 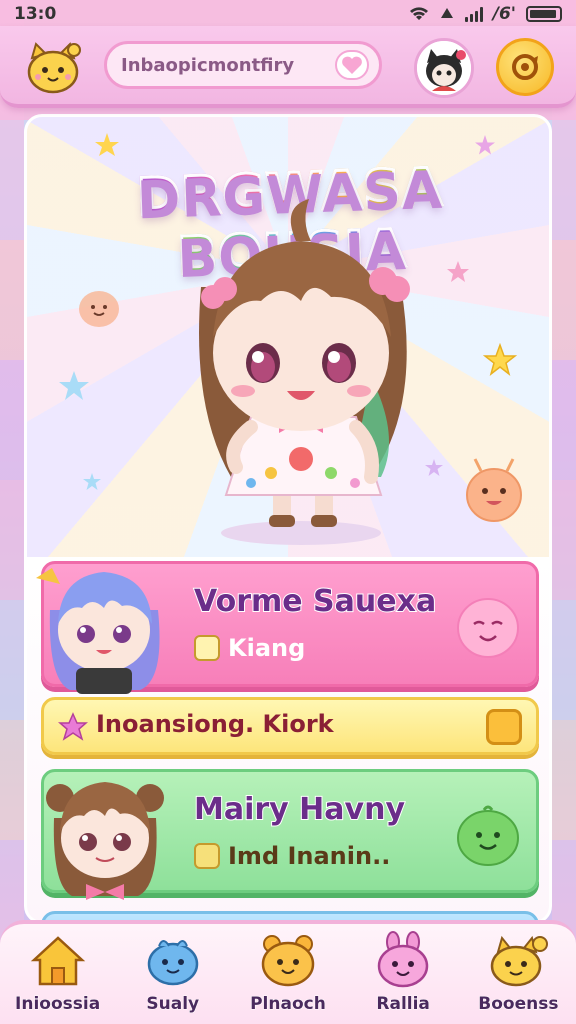 I want to click on item-subtitle: Kiang, so click(x=249, y=648).